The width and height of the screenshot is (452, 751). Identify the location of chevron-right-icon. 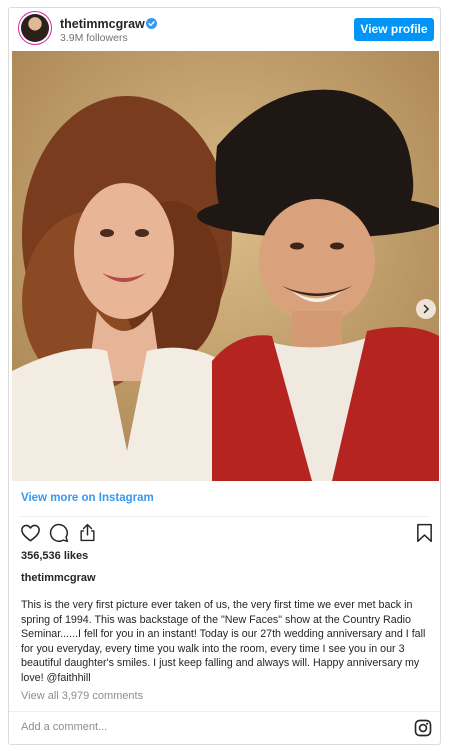
(426, 309).